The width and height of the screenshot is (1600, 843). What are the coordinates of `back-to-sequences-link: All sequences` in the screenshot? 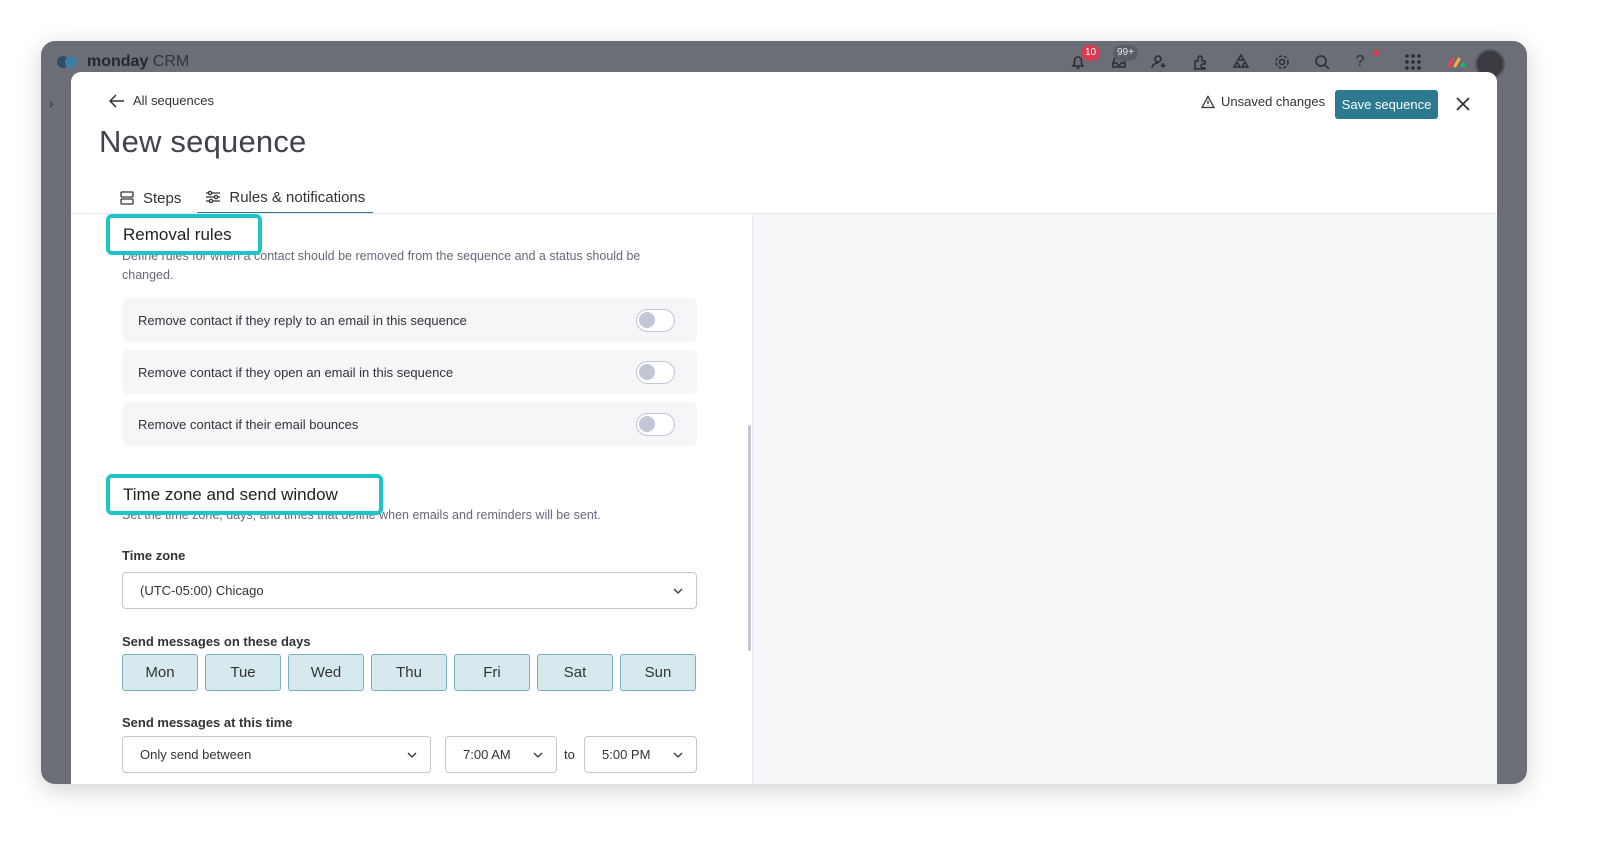 It's located at (161, 100).